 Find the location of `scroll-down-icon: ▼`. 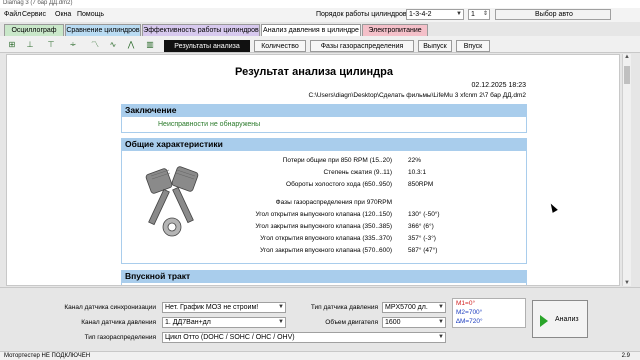

scroll-down-icon: ▼ is located at coordinates (627, 283).